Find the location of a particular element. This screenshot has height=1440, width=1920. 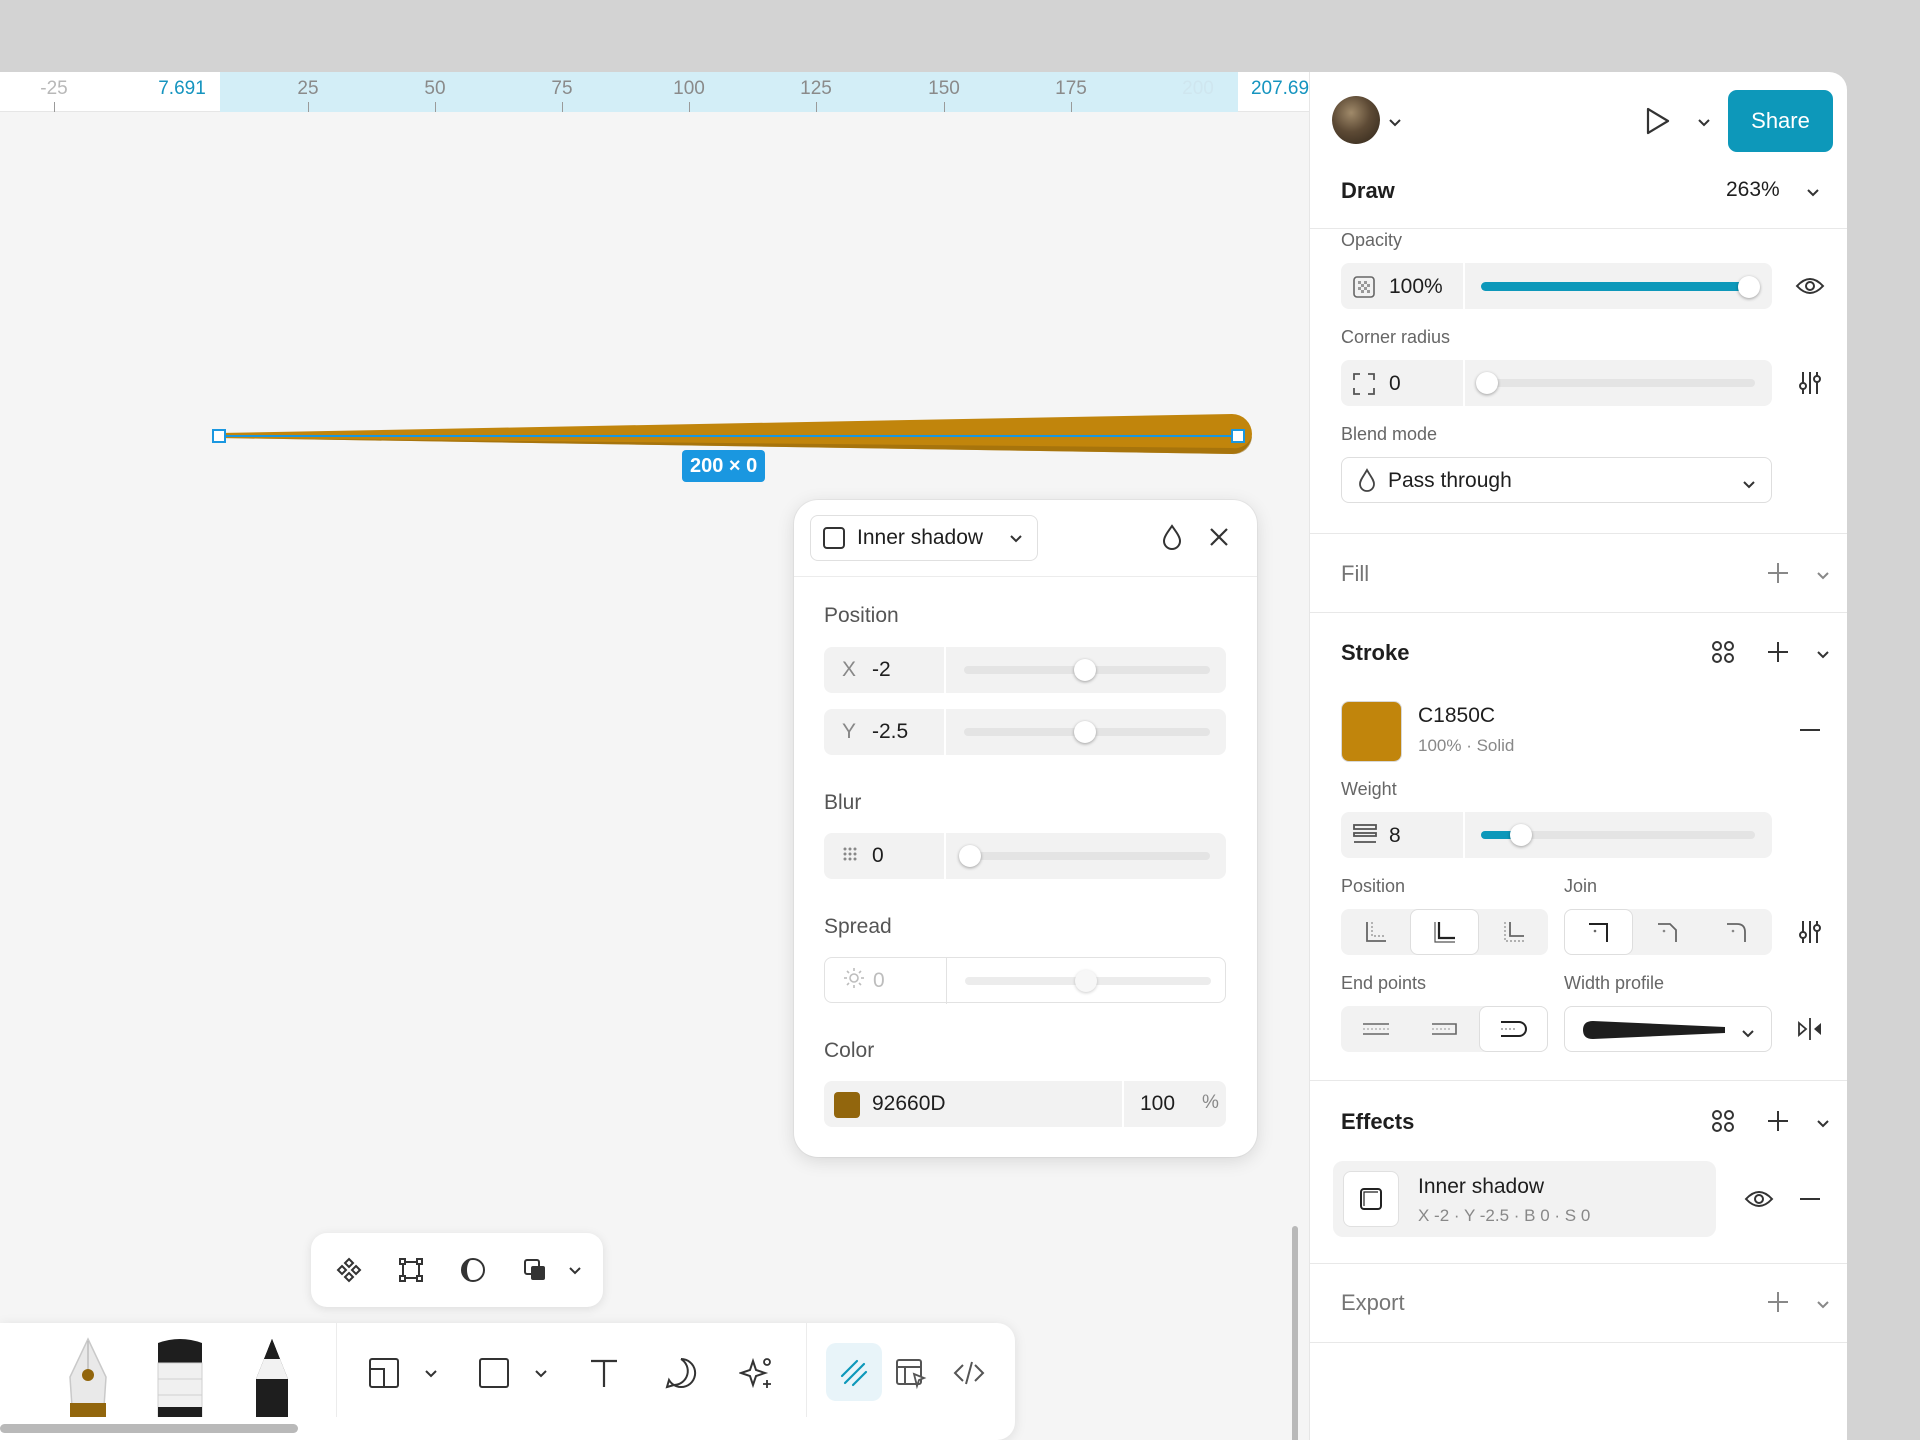

join-miter-icon is located at coordinates (1598, 932).